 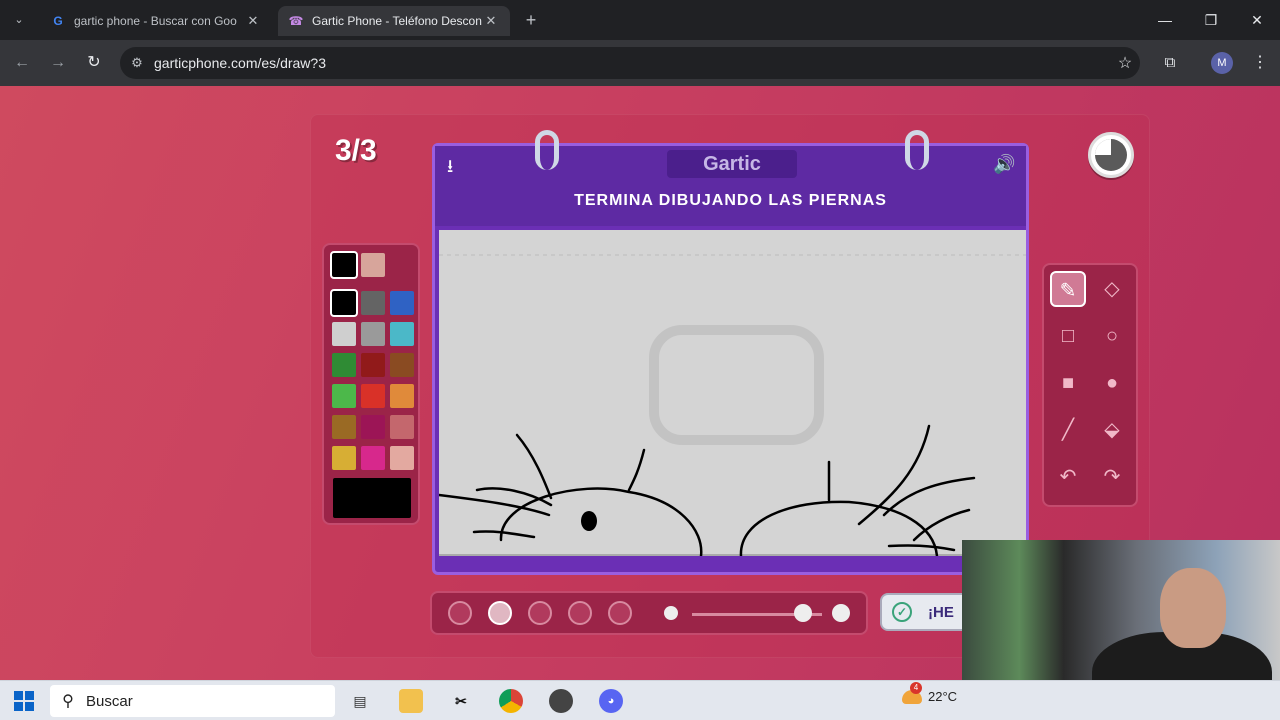 What do you see at coordinates (1068, 430) in the screenshot?
I see `line-icon: ╱` at bounding box center [1068, 430].